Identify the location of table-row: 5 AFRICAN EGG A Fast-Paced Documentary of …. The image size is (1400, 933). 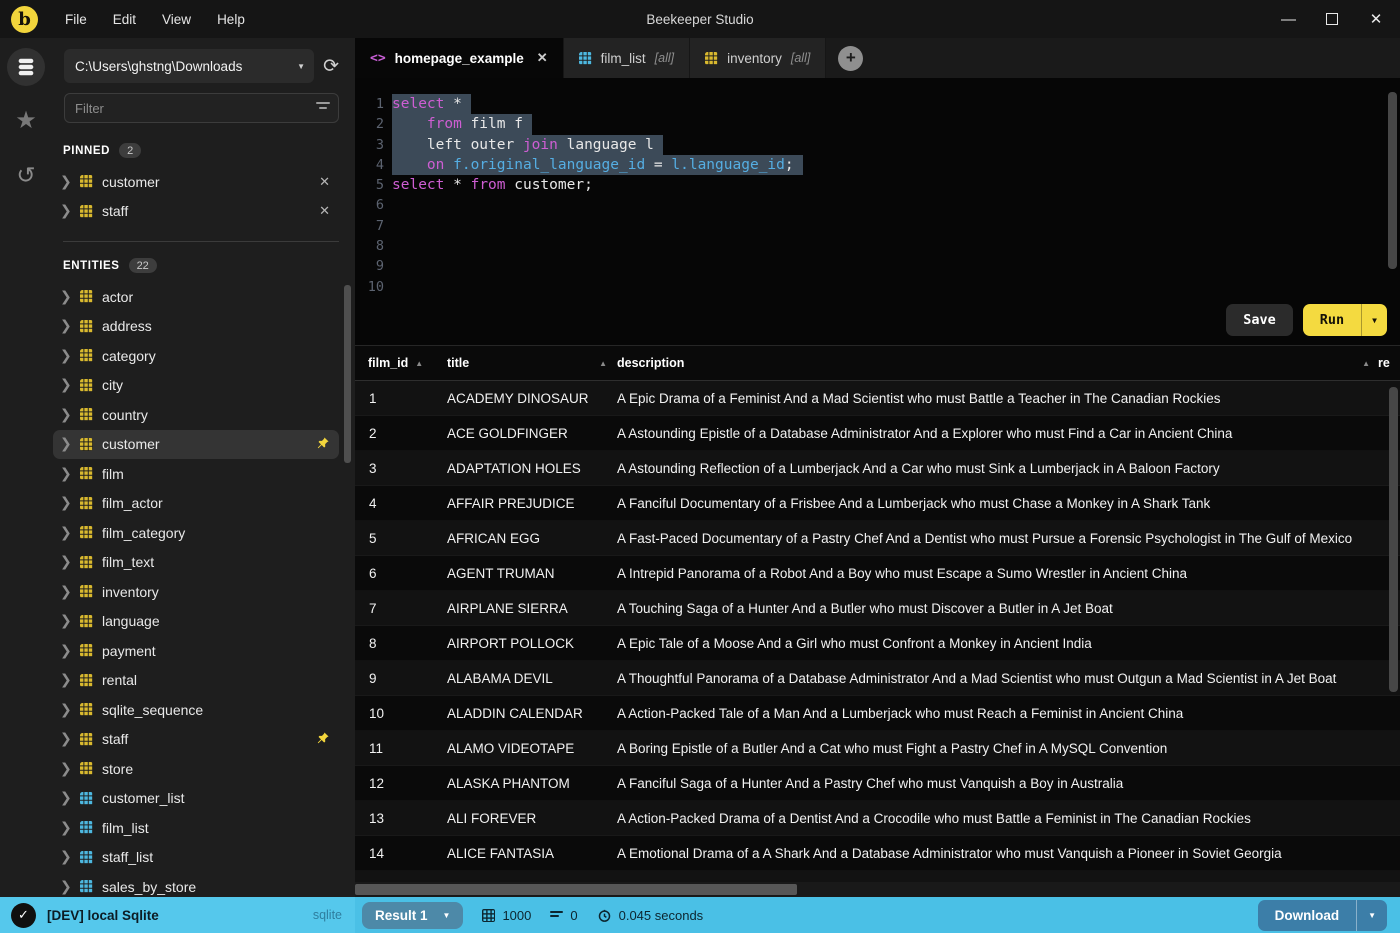
(877, 538).